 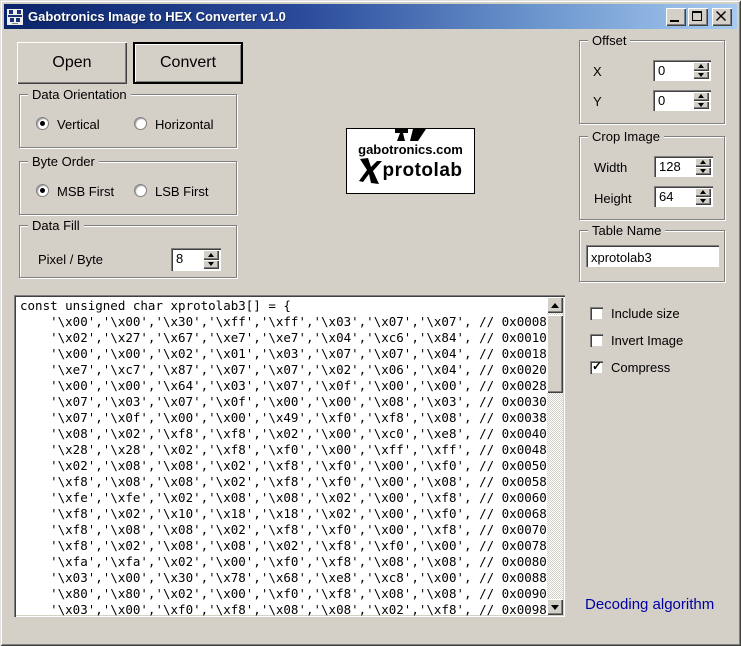 What do you see at coordinates (63, 161) in the screenshot?
I see `byte-order-group-label: Byte Order` at bounding box center [63, 161].